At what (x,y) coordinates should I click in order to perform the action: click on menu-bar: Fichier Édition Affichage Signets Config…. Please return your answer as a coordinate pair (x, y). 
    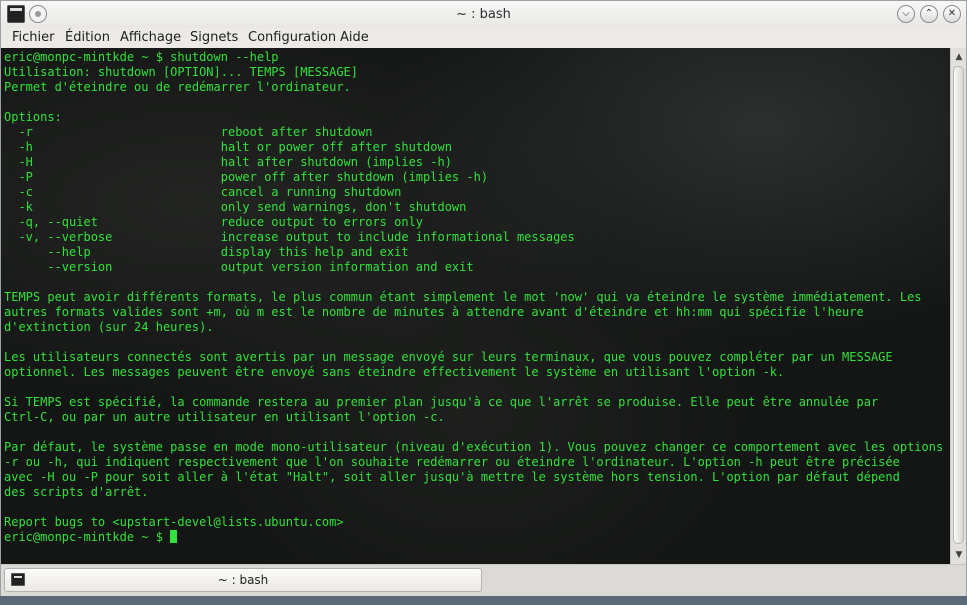
    Looking at the image, I should click on (483, 38).